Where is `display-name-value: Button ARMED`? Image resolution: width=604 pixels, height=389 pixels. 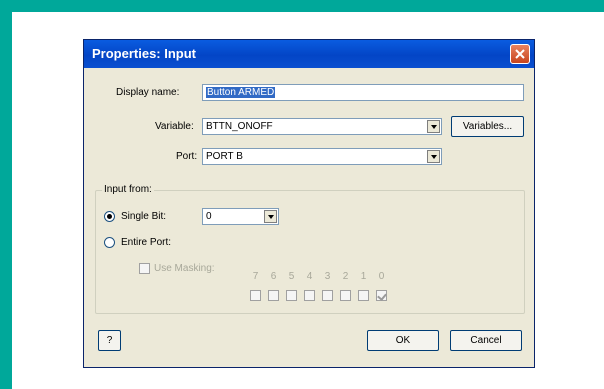 display-name-value: Button ARMED is located at coordinates (241, 92).